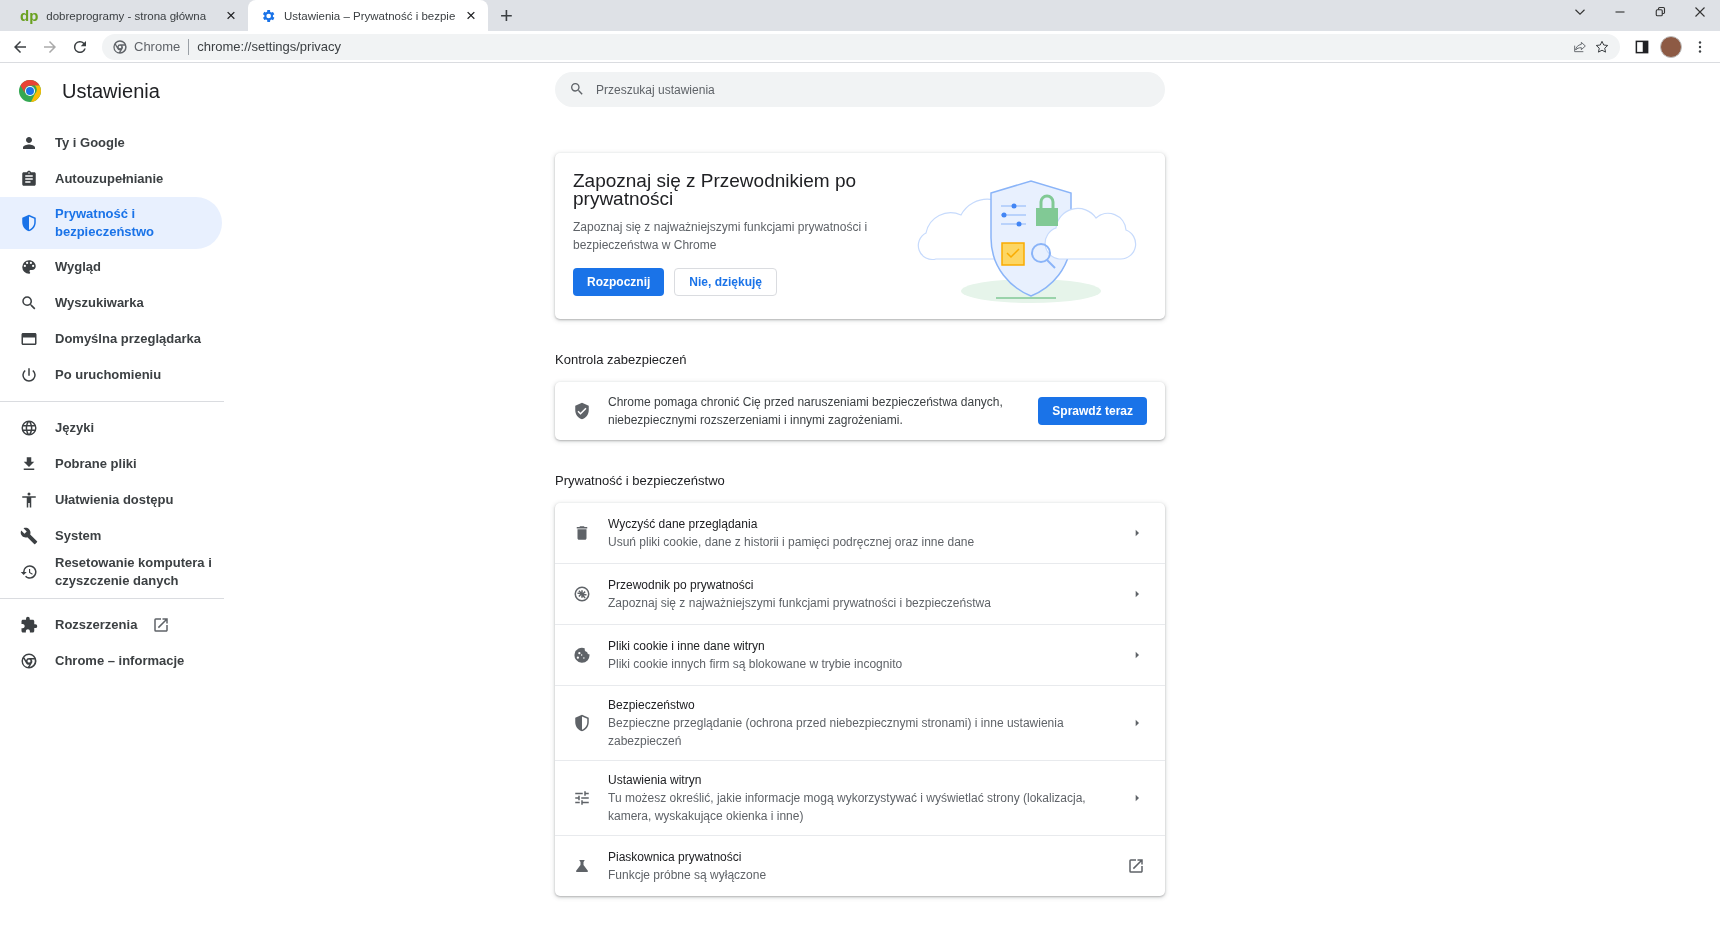  I want to click on row-subtitle: Usuń pliki cookie, dane z historii i pamięci podręcznej oraz inne dane, so click(792, 542).